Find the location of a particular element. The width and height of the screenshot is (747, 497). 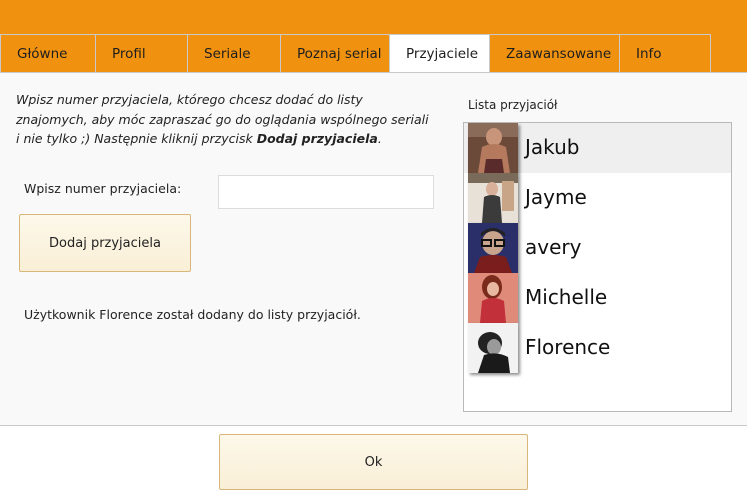

instructions-button-ref: Dodaj przyjaciela is located at coordinates (317, 138).